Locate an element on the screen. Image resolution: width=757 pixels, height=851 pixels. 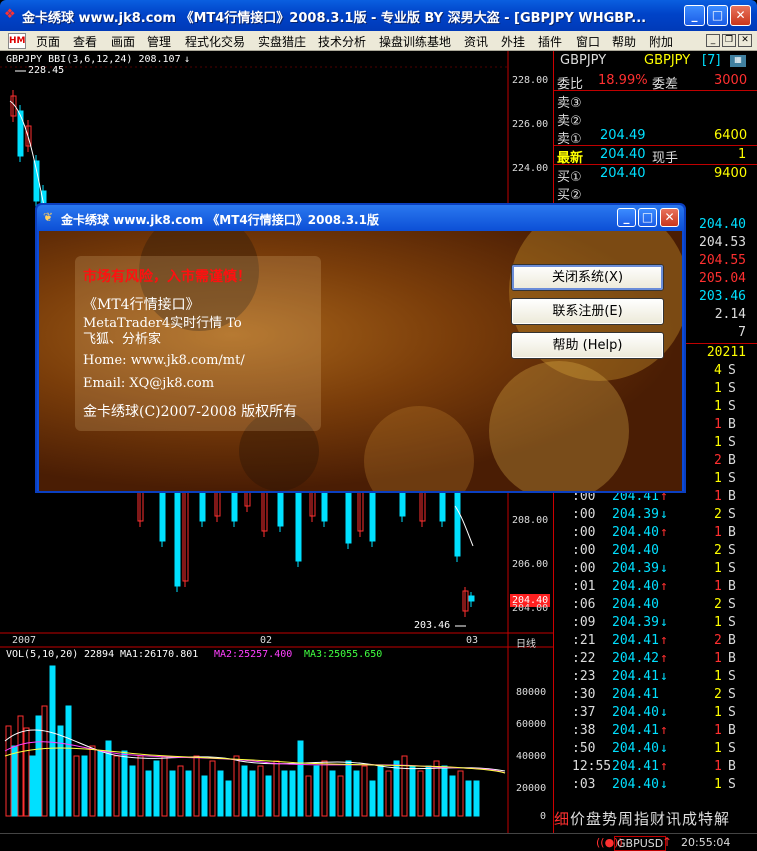
menu-help: 帮助 is located at coordinates (624, 41).